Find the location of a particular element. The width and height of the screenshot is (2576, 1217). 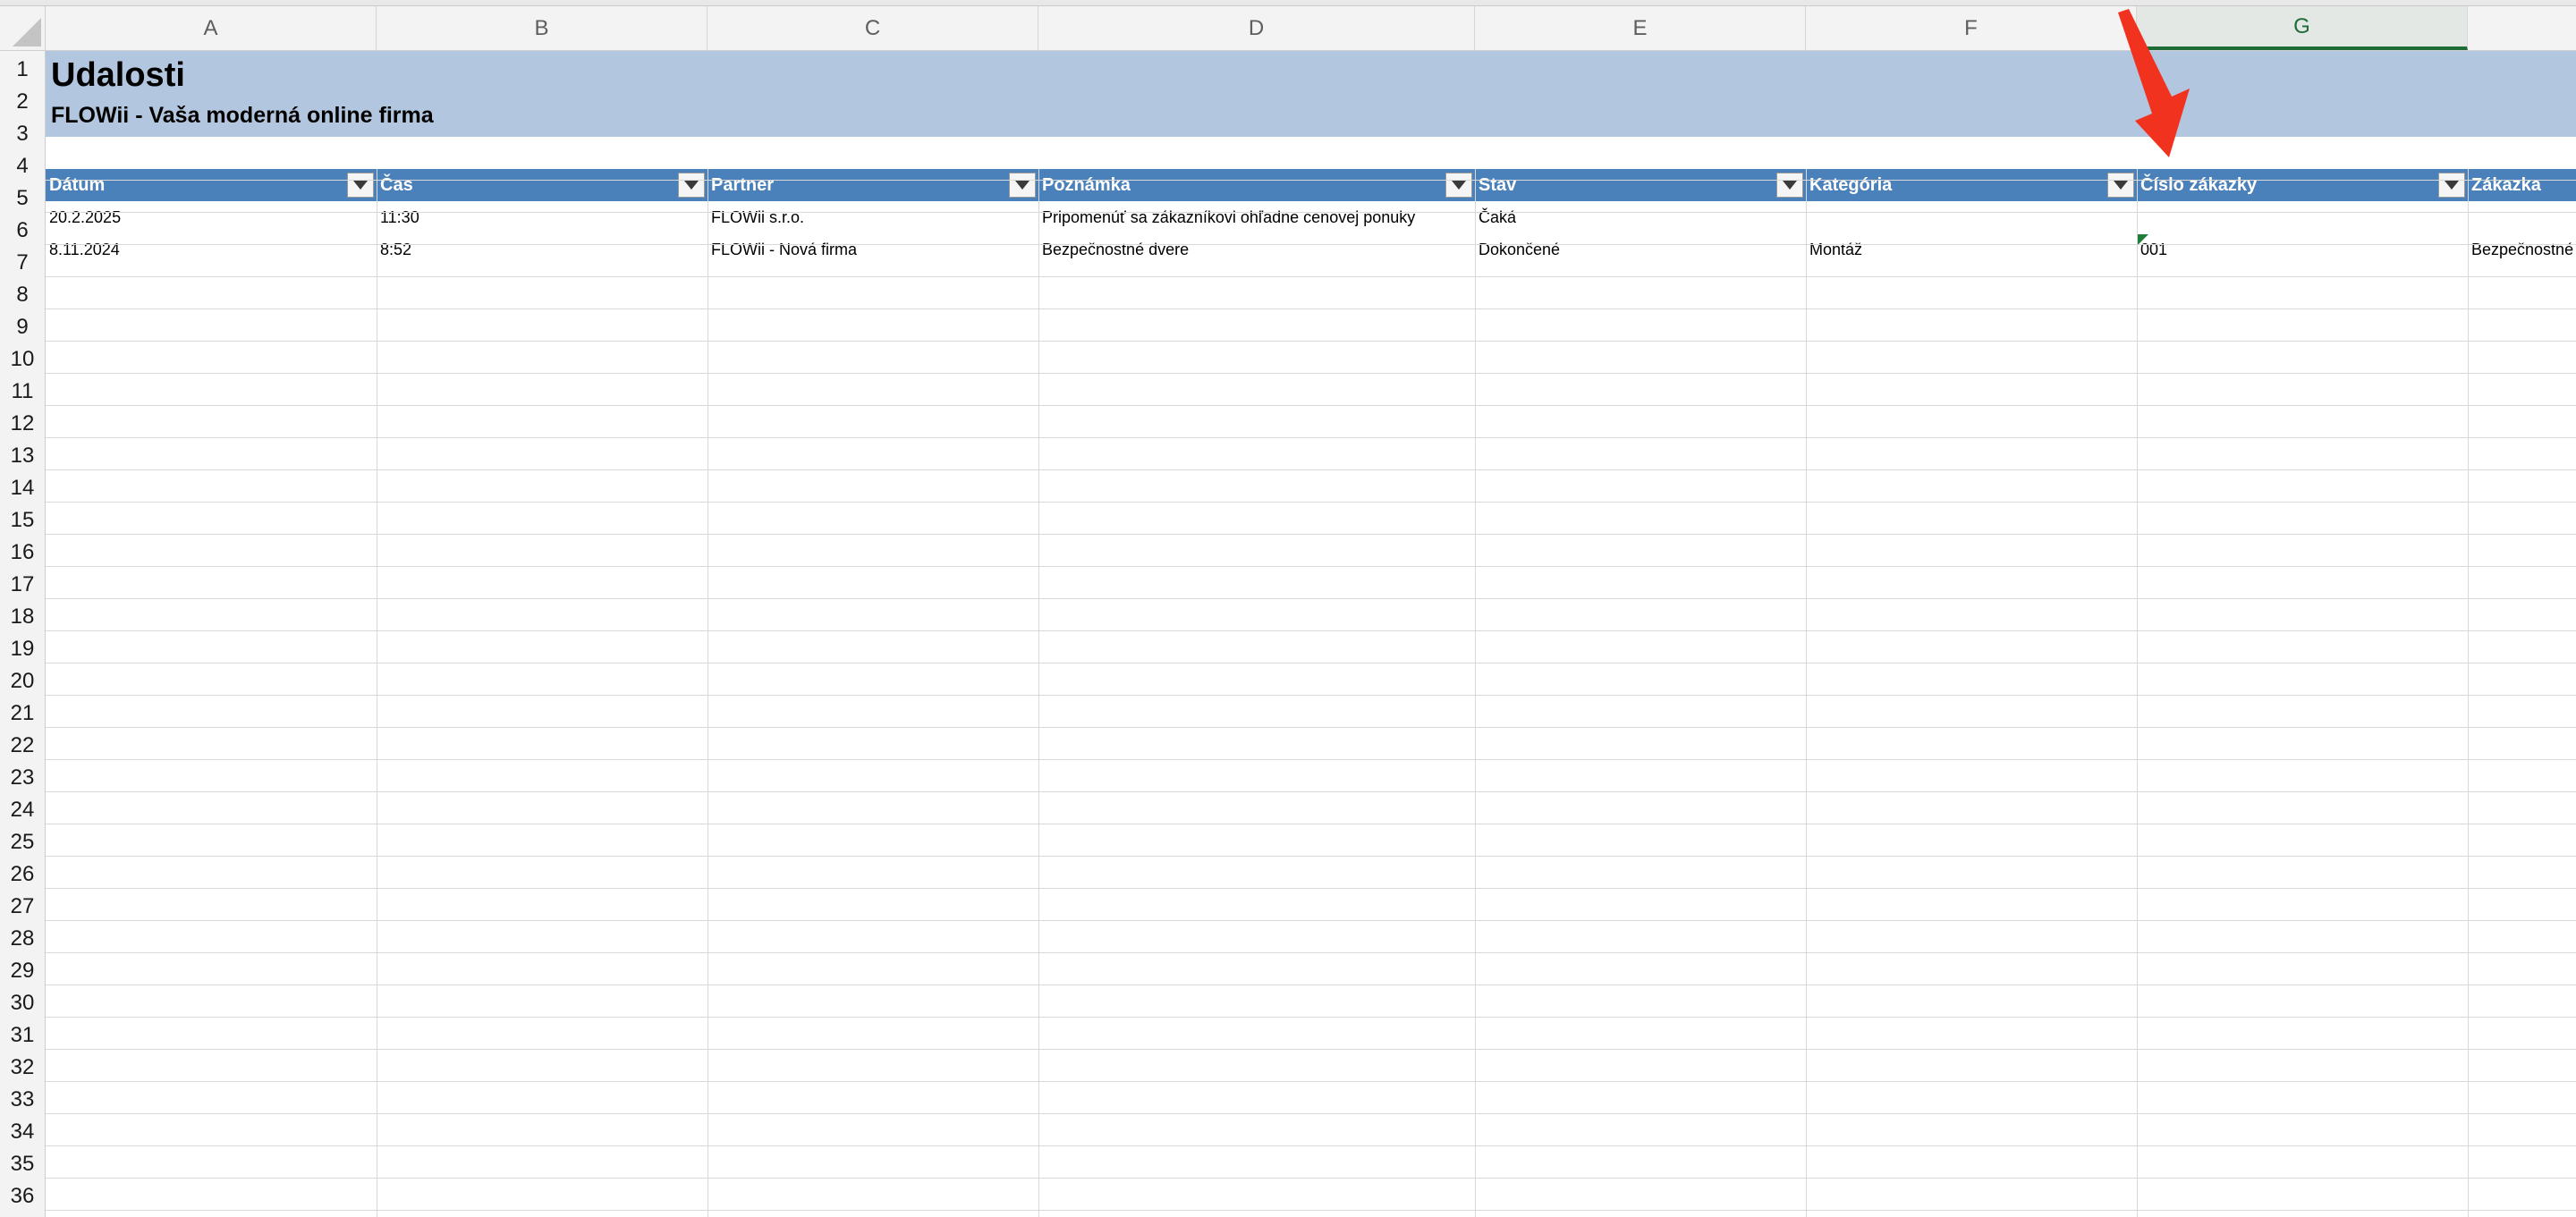

cell-a5: 20.2.2025 is located at coordinates (211, 217).